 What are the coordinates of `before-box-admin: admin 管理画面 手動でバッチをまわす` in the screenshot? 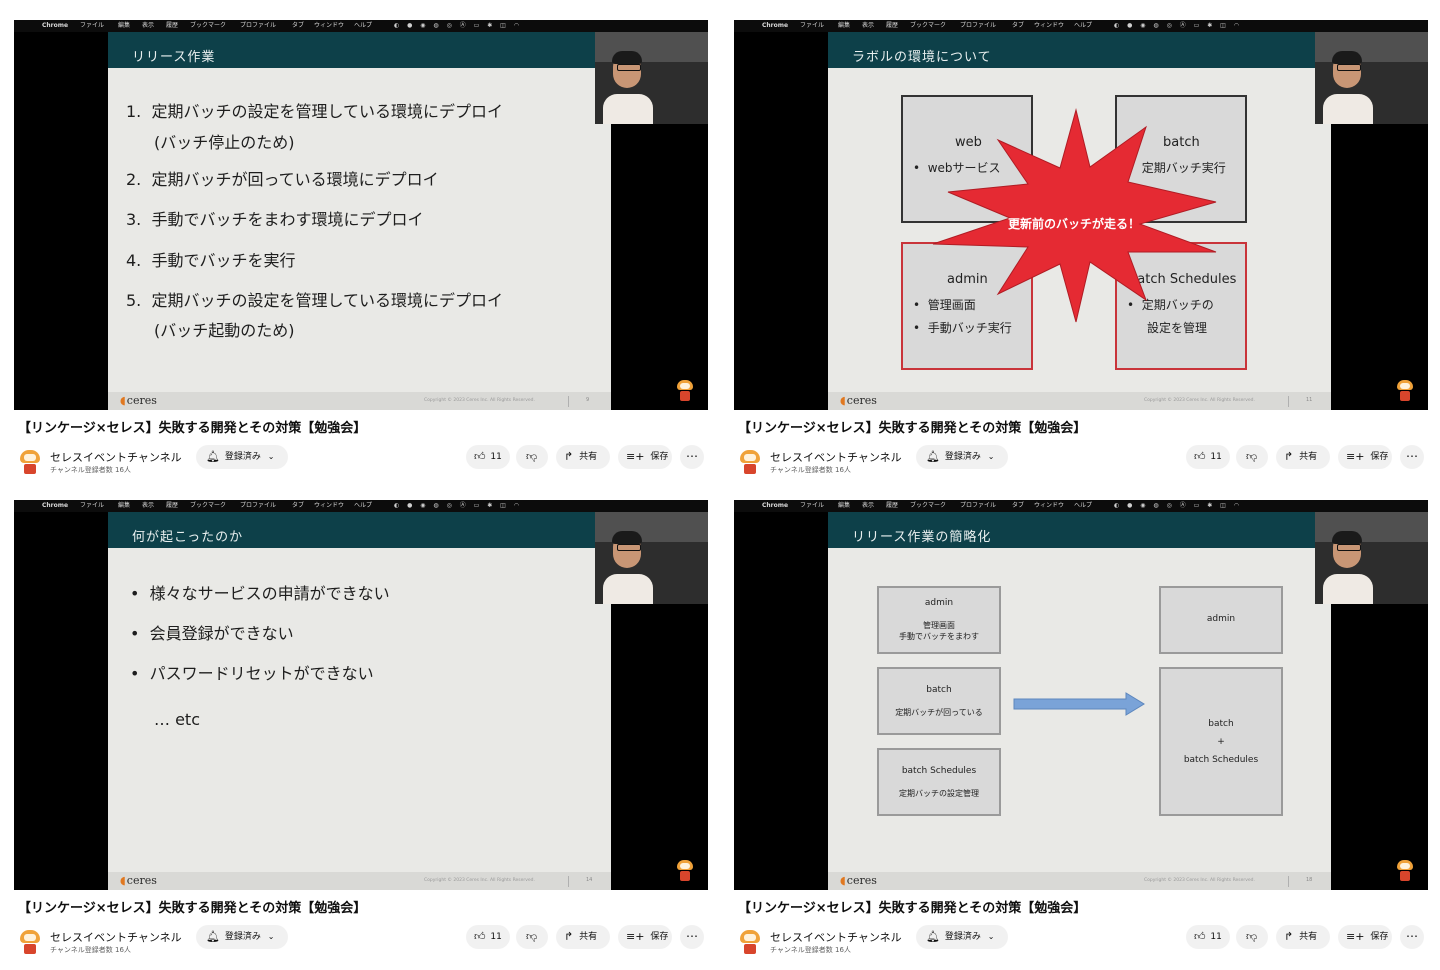 It's located at (939, 620).